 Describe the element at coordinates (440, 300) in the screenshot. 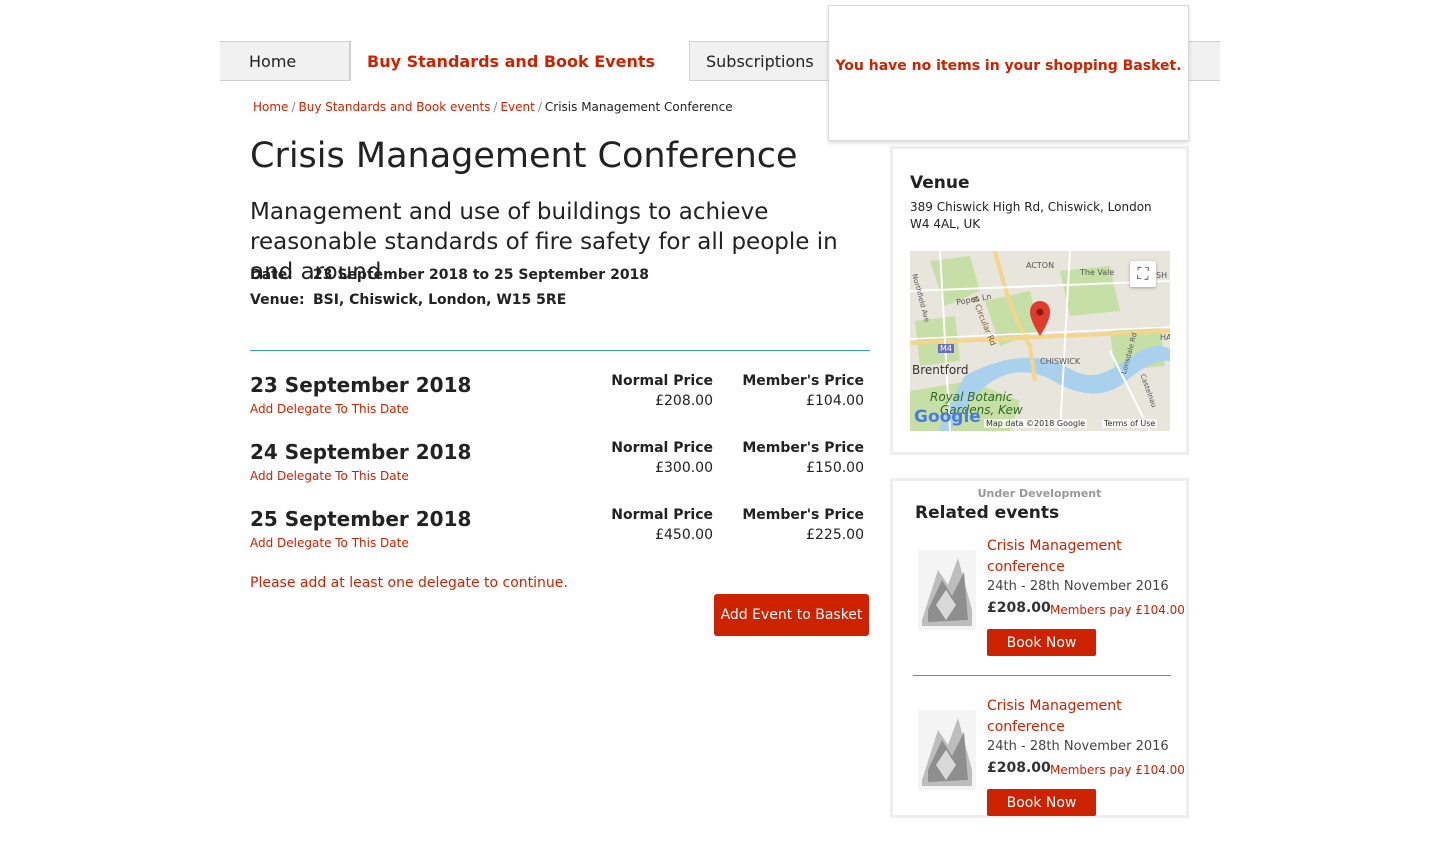

I see `venue-value: BSI, Chiswick, London, W15 5RE` at that location.